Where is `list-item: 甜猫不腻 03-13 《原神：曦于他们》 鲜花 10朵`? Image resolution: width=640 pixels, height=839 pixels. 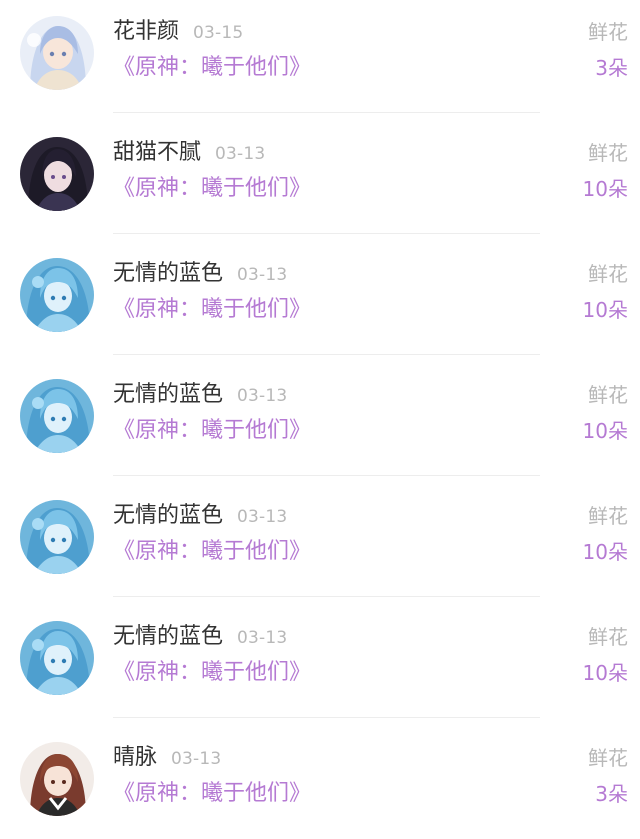
list-item: 甜猫不腻 03-13 《原神：曦于他们》 鲜花 10朵 is located at coordinates (320, 173).